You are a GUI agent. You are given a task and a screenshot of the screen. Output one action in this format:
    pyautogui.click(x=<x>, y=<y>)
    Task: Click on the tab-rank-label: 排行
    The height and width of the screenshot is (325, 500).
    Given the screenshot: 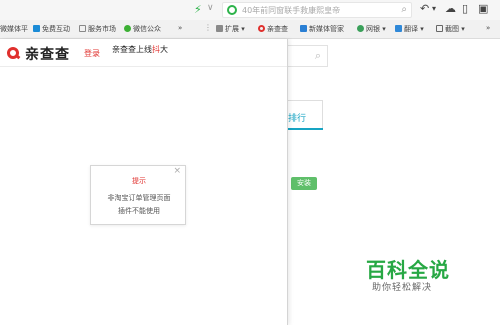 What is the action you would take?
    pyautogui.click(x=297, y=119)
    